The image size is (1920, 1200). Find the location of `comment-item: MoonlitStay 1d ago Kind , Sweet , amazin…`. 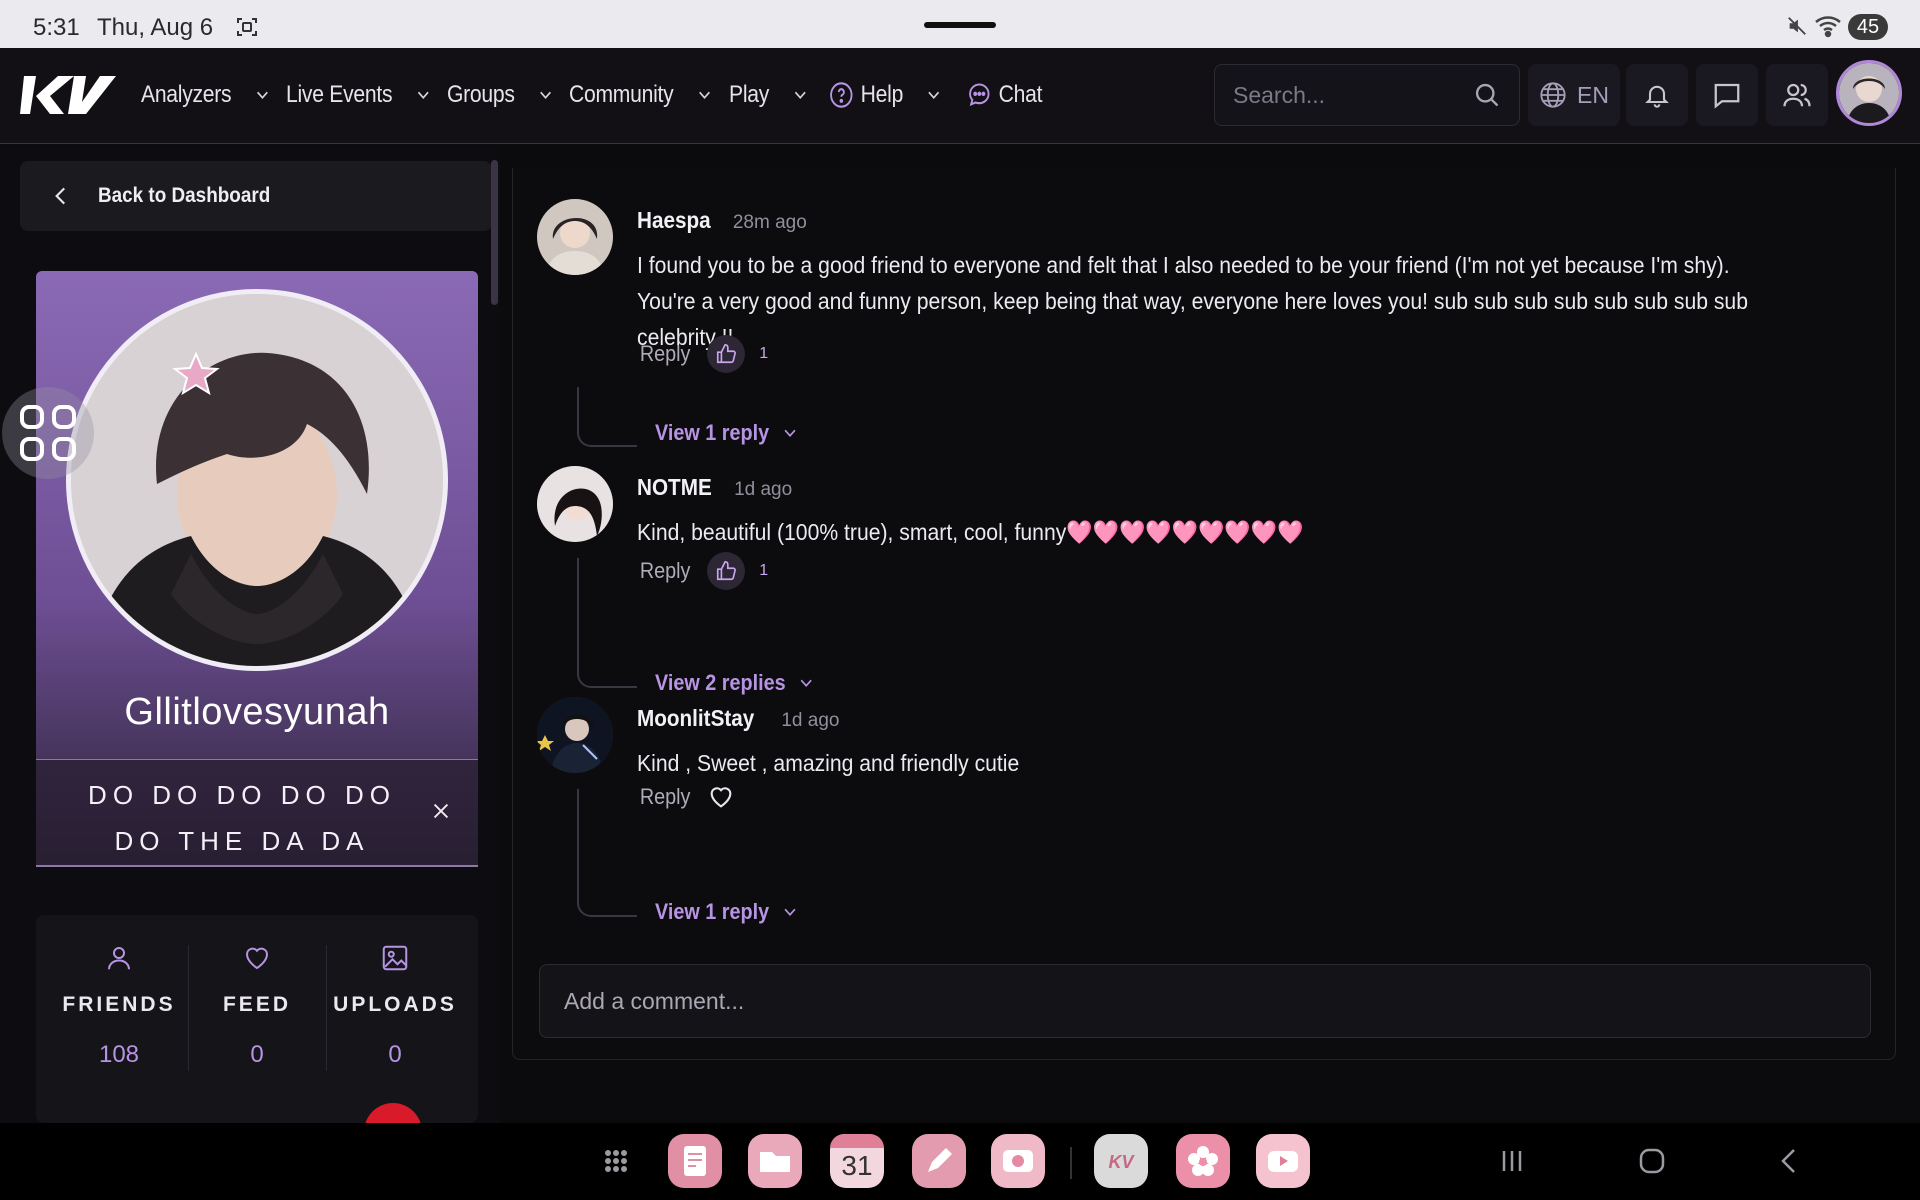

comment-item: MoonlitStay 1d ago Kind , Sweet , amazin… is located at coordinates (1207, 812).